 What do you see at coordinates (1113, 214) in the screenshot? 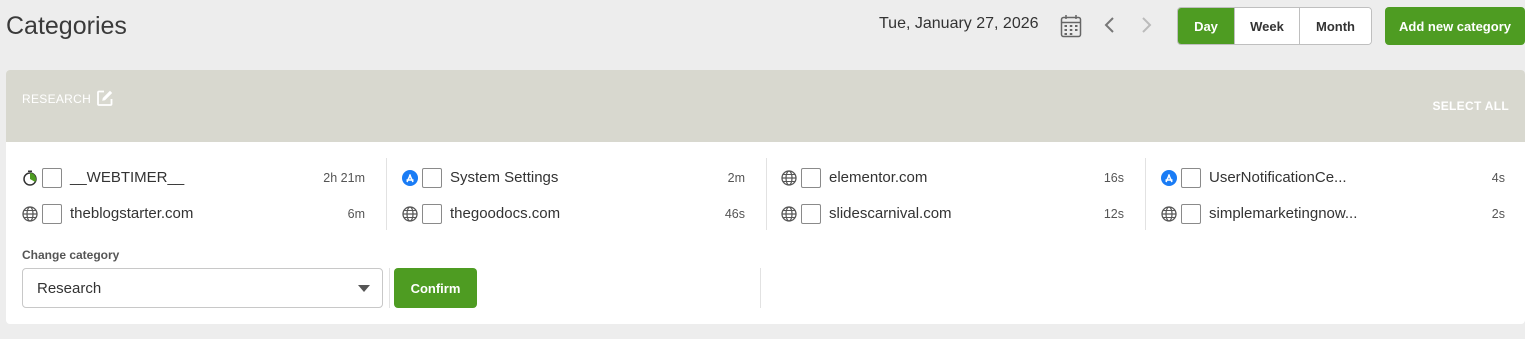
I see `app-time: 12s` at bounding box center [1113, 214].